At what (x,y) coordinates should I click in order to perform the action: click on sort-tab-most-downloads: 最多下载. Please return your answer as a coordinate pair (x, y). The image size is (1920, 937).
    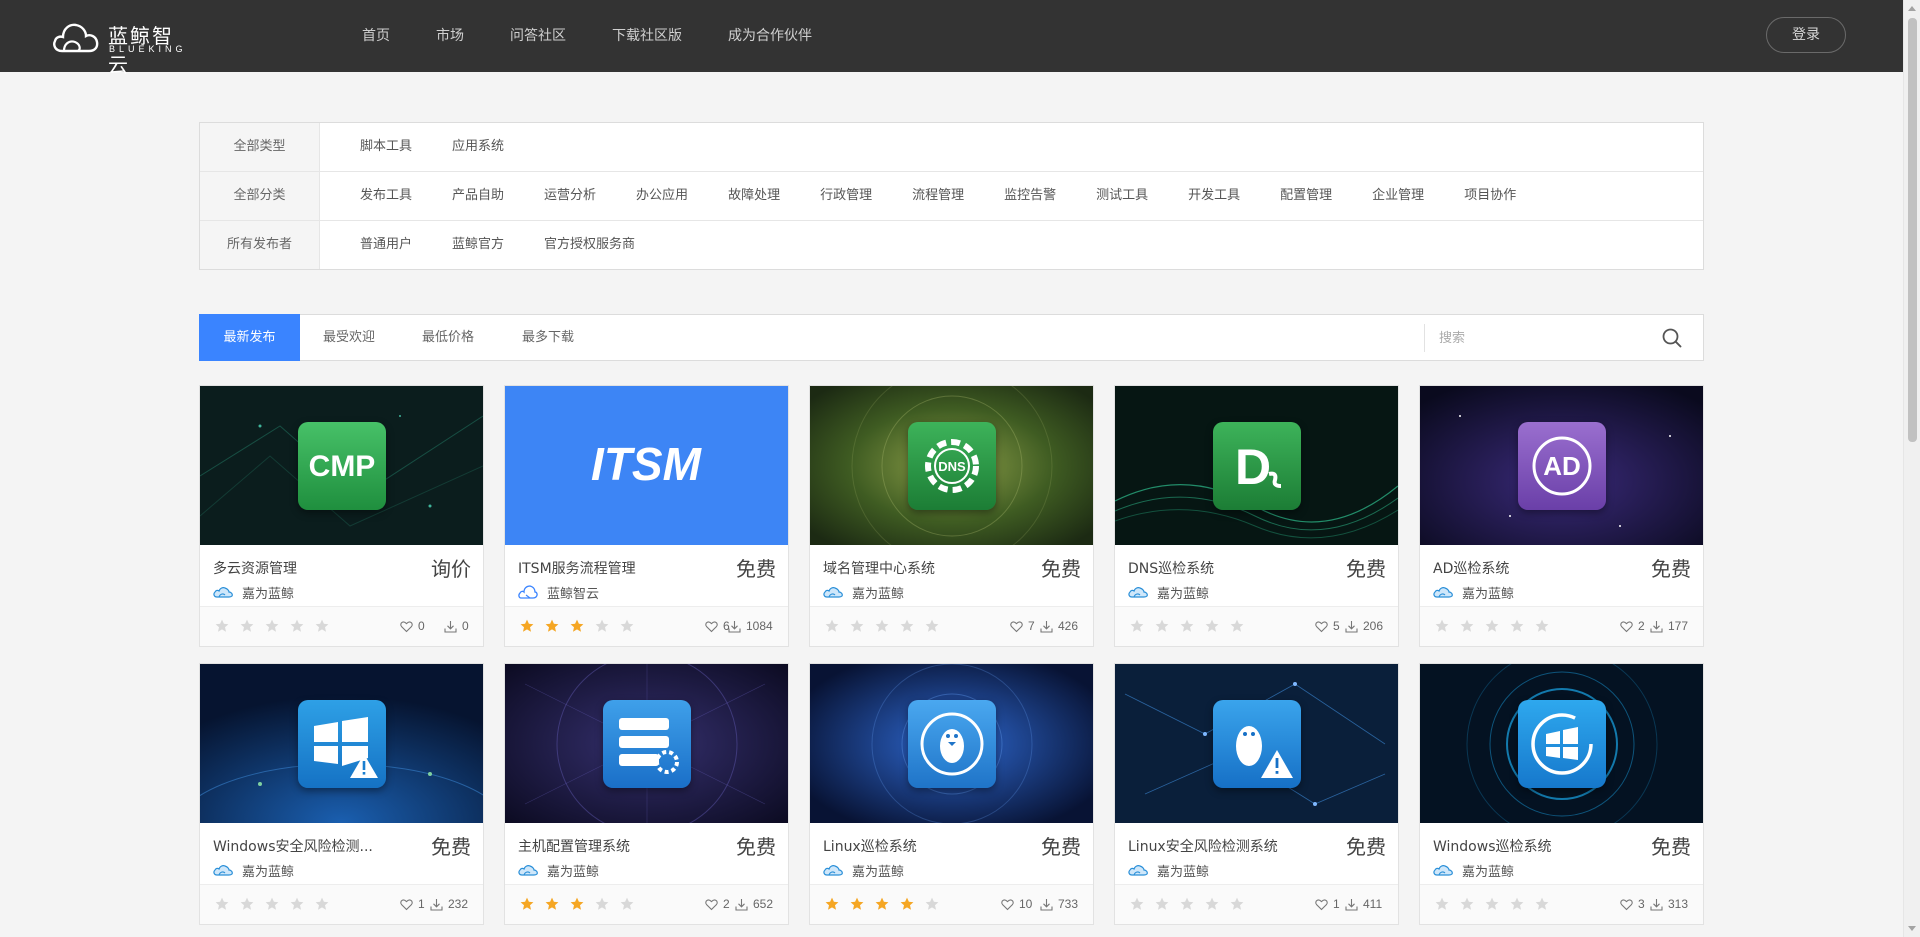
    Looking at the image, I should click on (548, 337).